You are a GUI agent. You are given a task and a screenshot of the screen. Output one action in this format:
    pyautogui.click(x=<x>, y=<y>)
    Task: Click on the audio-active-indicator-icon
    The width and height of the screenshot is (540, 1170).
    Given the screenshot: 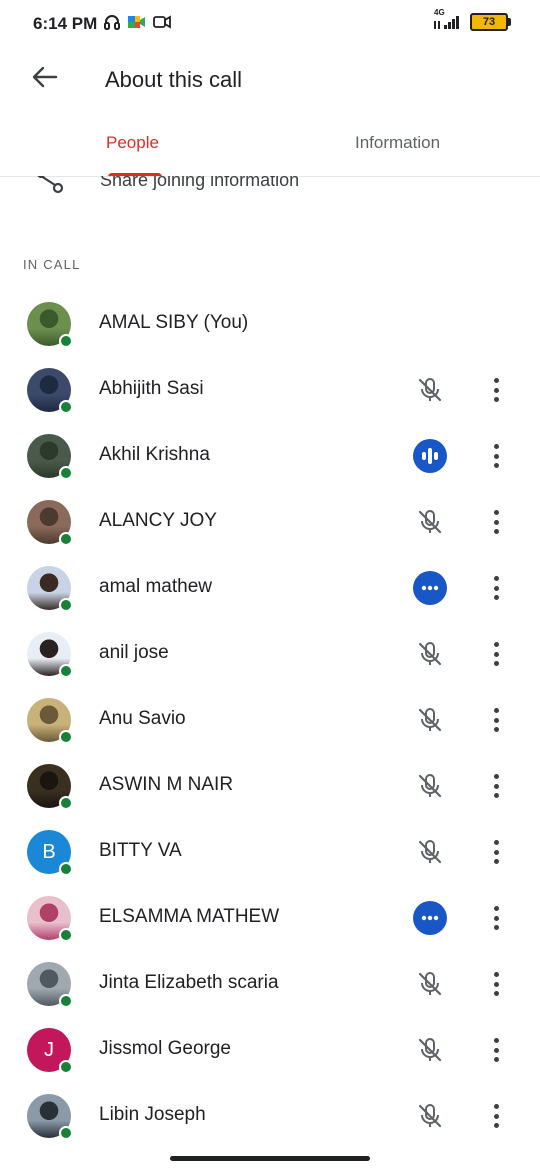 What is the action you would take?
    pyautogui.click(x=430, y=588)
    